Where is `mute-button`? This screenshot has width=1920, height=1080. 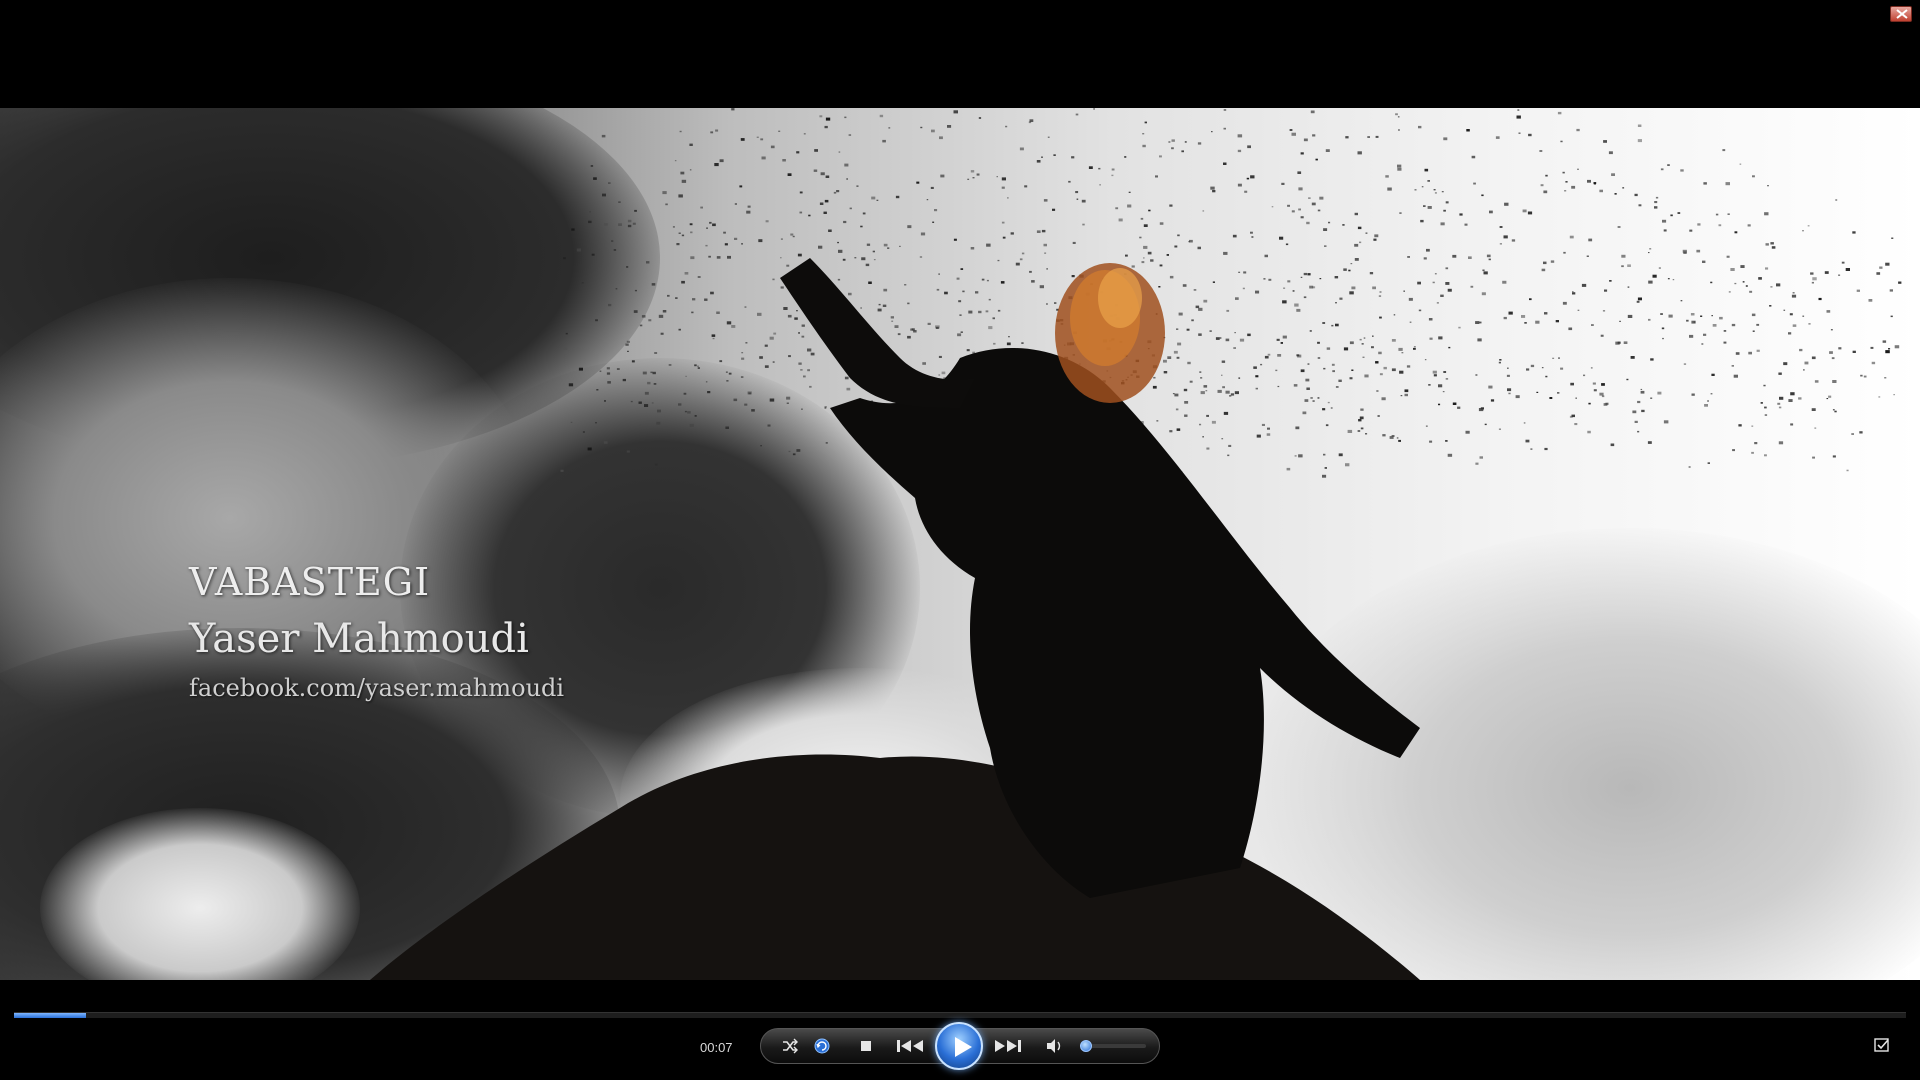 mute-button is located at coordinates (1054, 1046).